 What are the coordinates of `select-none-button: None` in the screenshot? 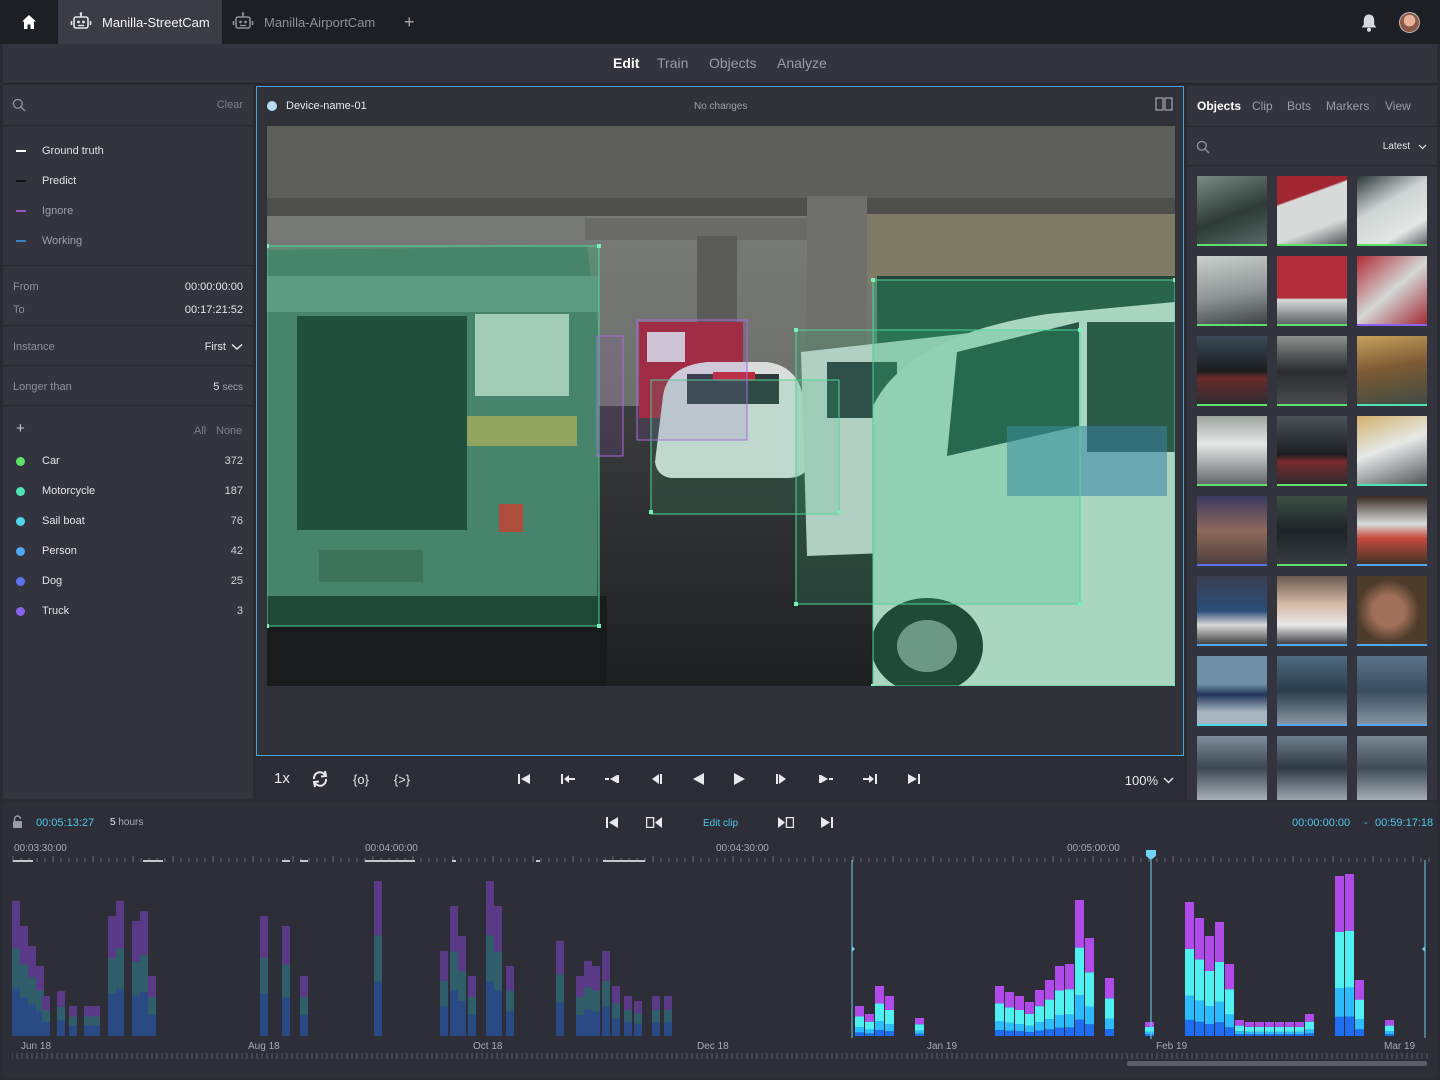 It's located at (229, 431).